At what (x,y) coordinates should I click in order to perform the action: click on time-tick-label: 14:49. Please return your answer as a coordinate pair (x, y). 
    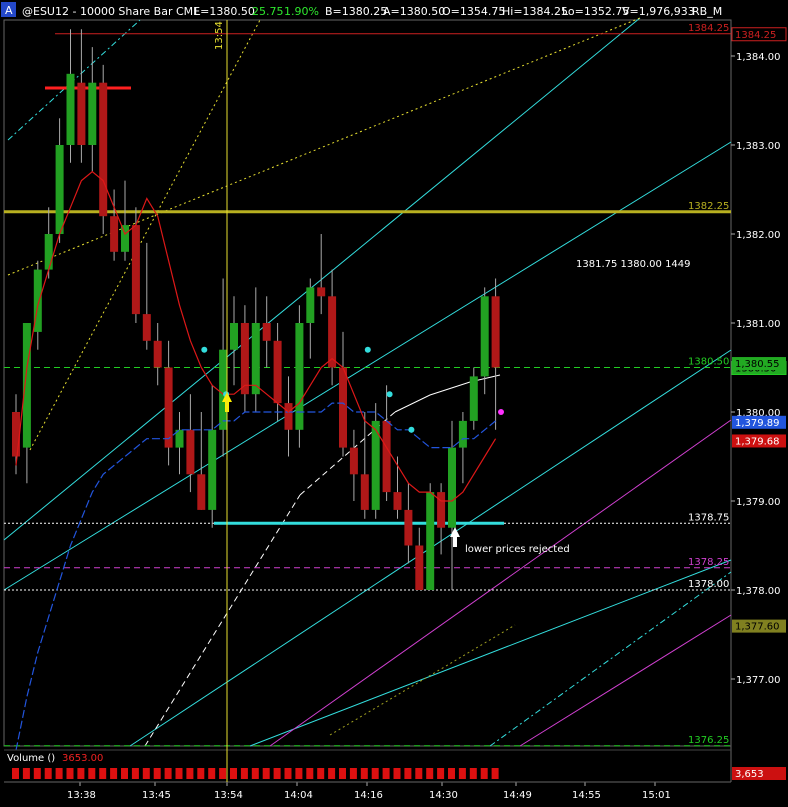
    Looking at the image, I should click on (517, 795).